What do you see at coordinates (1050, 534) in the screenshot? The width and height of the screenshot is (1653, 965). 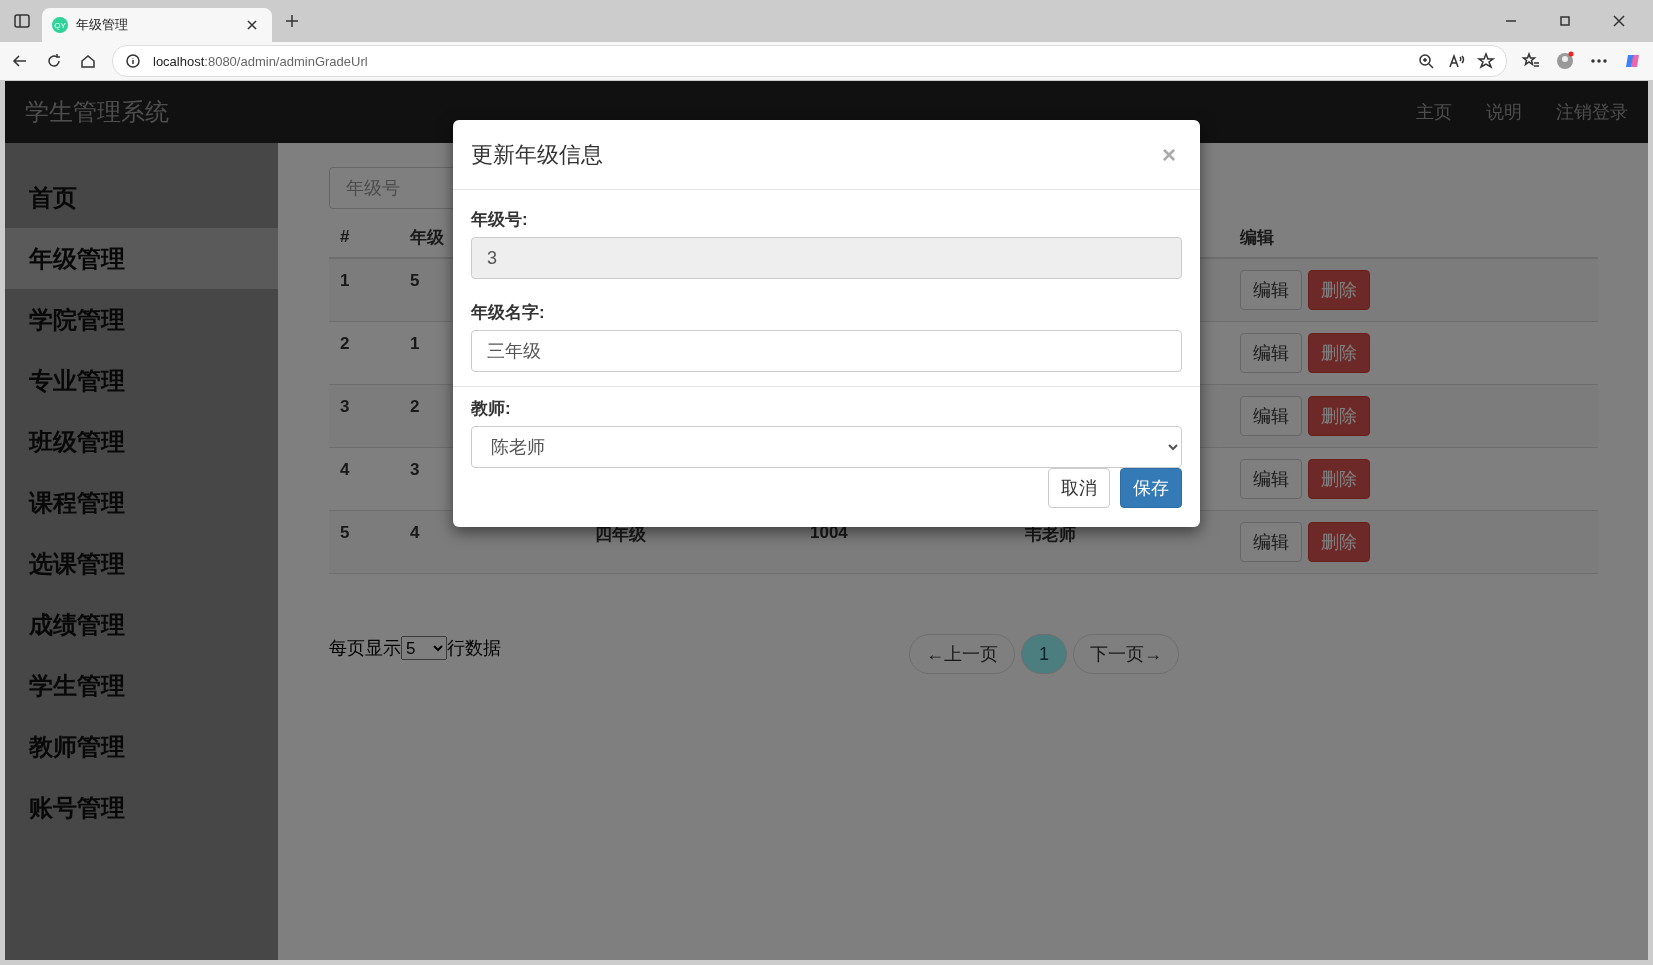 I see `table-cell: 韦老师` at bounding box center [1050, 534].